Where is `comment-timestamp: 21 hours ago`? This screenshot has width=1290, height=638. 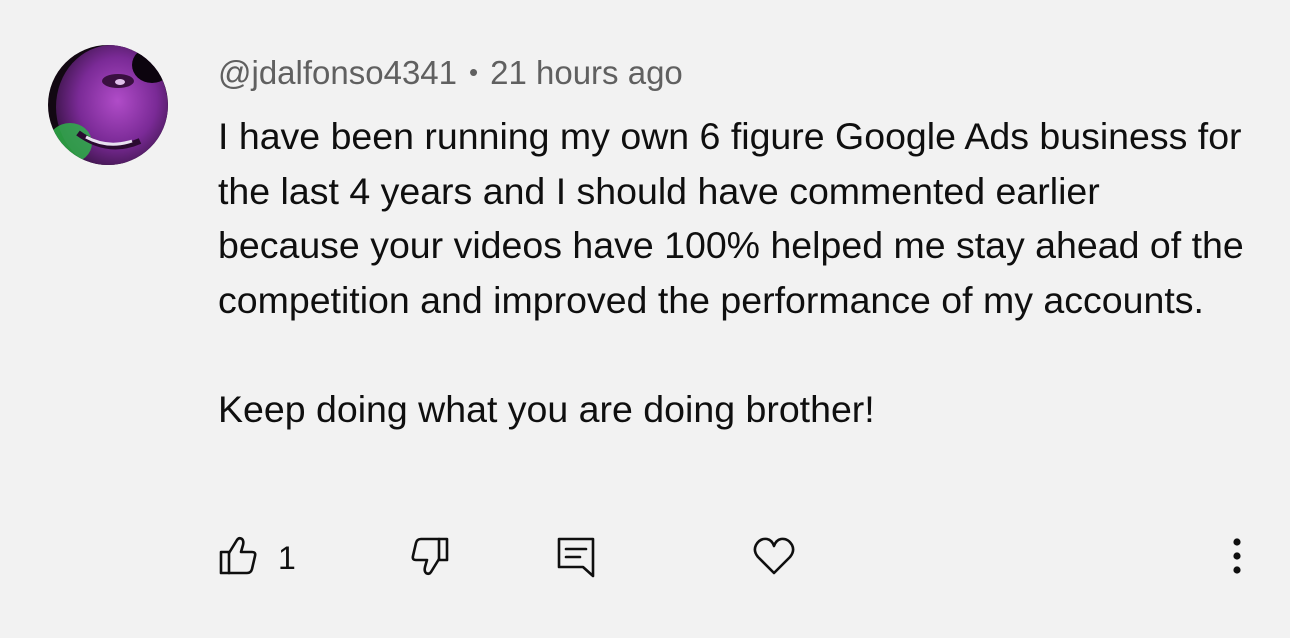
comment-timestamp: 21 hours ago is located at coordinates (586, 72).